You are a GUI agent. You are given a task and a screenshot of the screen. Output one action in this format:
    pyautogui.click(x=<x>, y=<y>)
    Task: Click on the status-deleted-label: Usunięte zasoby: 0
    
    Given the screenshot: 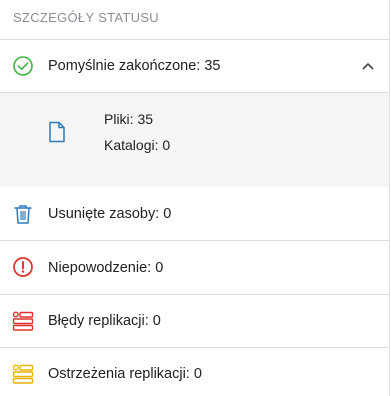 What is the action you would take?
    pyautogui.click(x=110, y=214)
    